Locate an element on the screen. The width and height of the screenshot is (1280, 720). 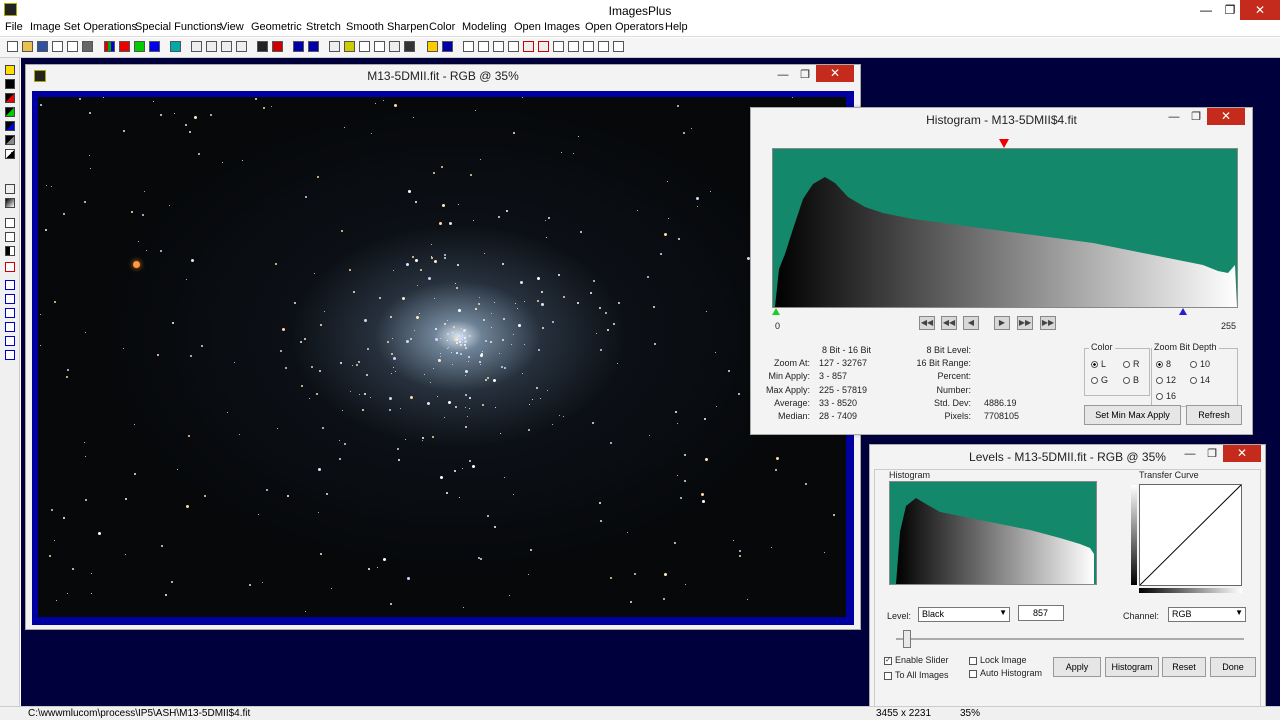
tool-save-icon is located at coordinates (10, 70).